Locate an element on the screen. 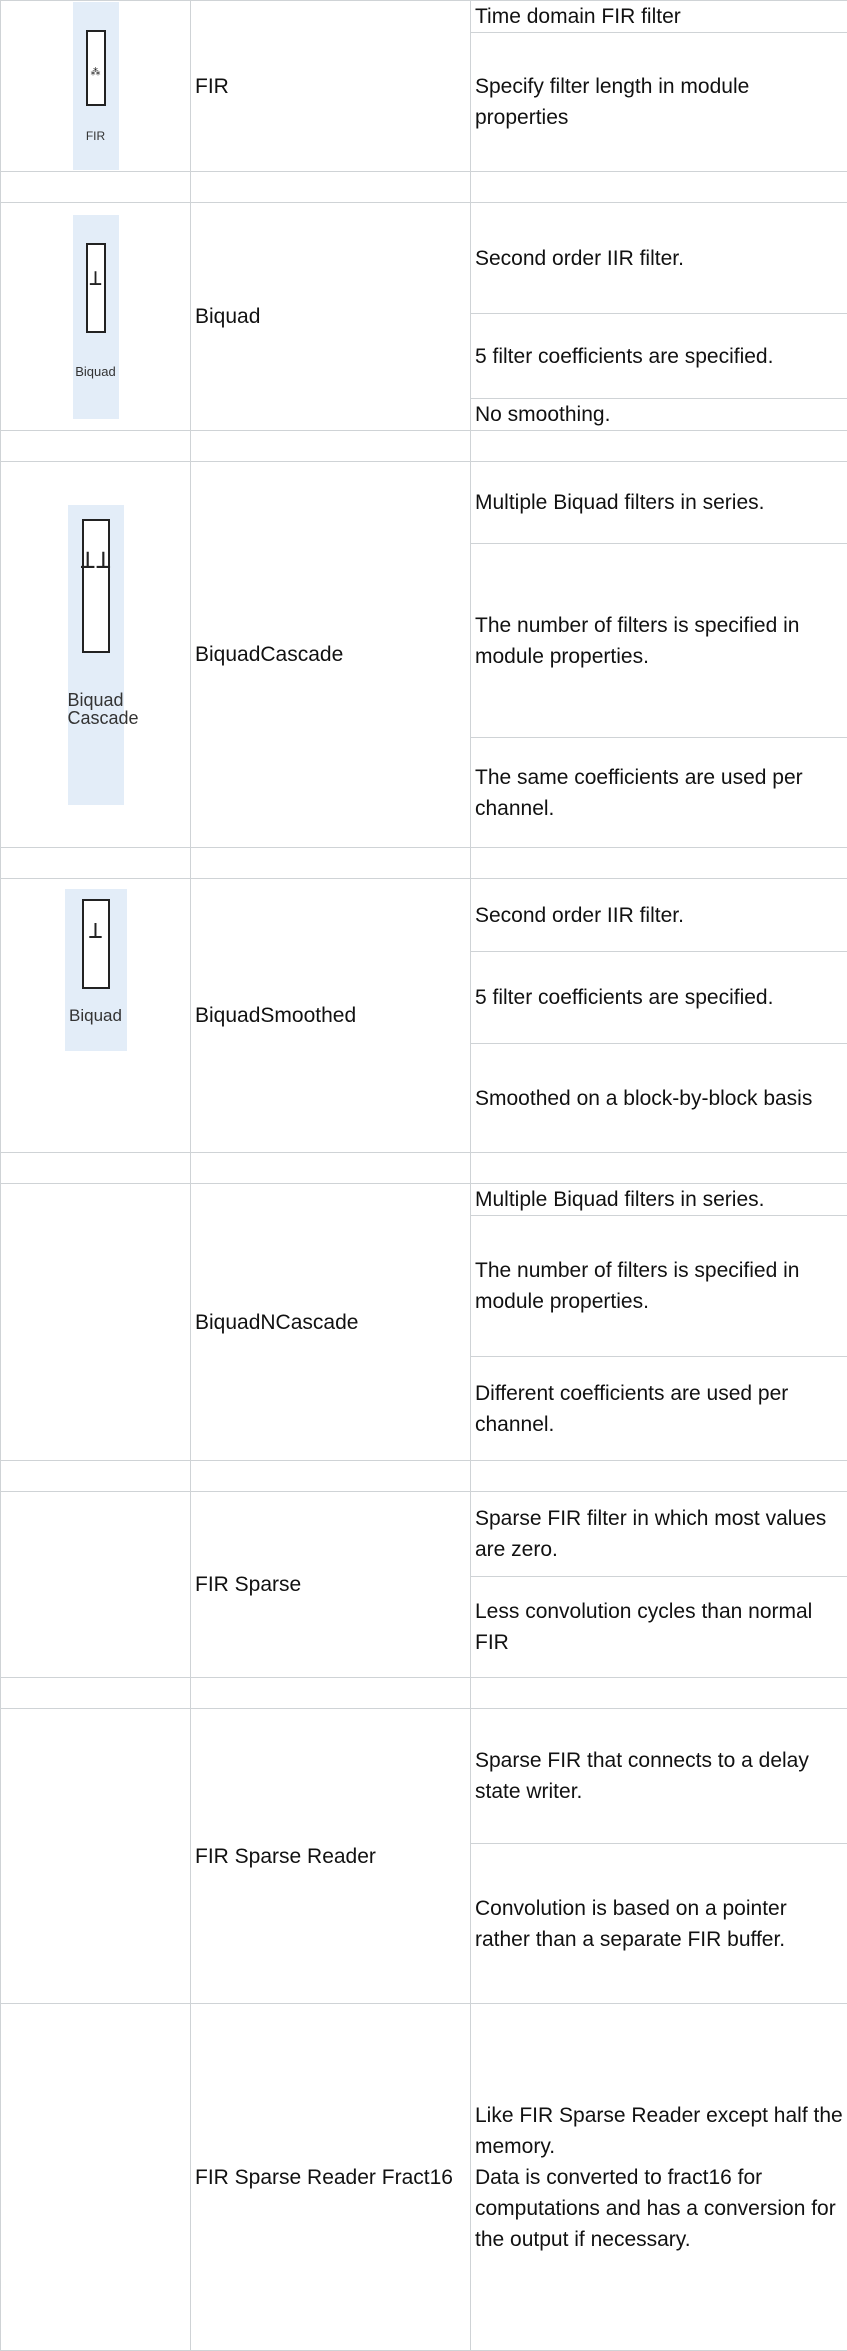 Image resolution: width=847 pixels, height=2351 pixels. module-name: Biquad is located at coordinates (331, 317).